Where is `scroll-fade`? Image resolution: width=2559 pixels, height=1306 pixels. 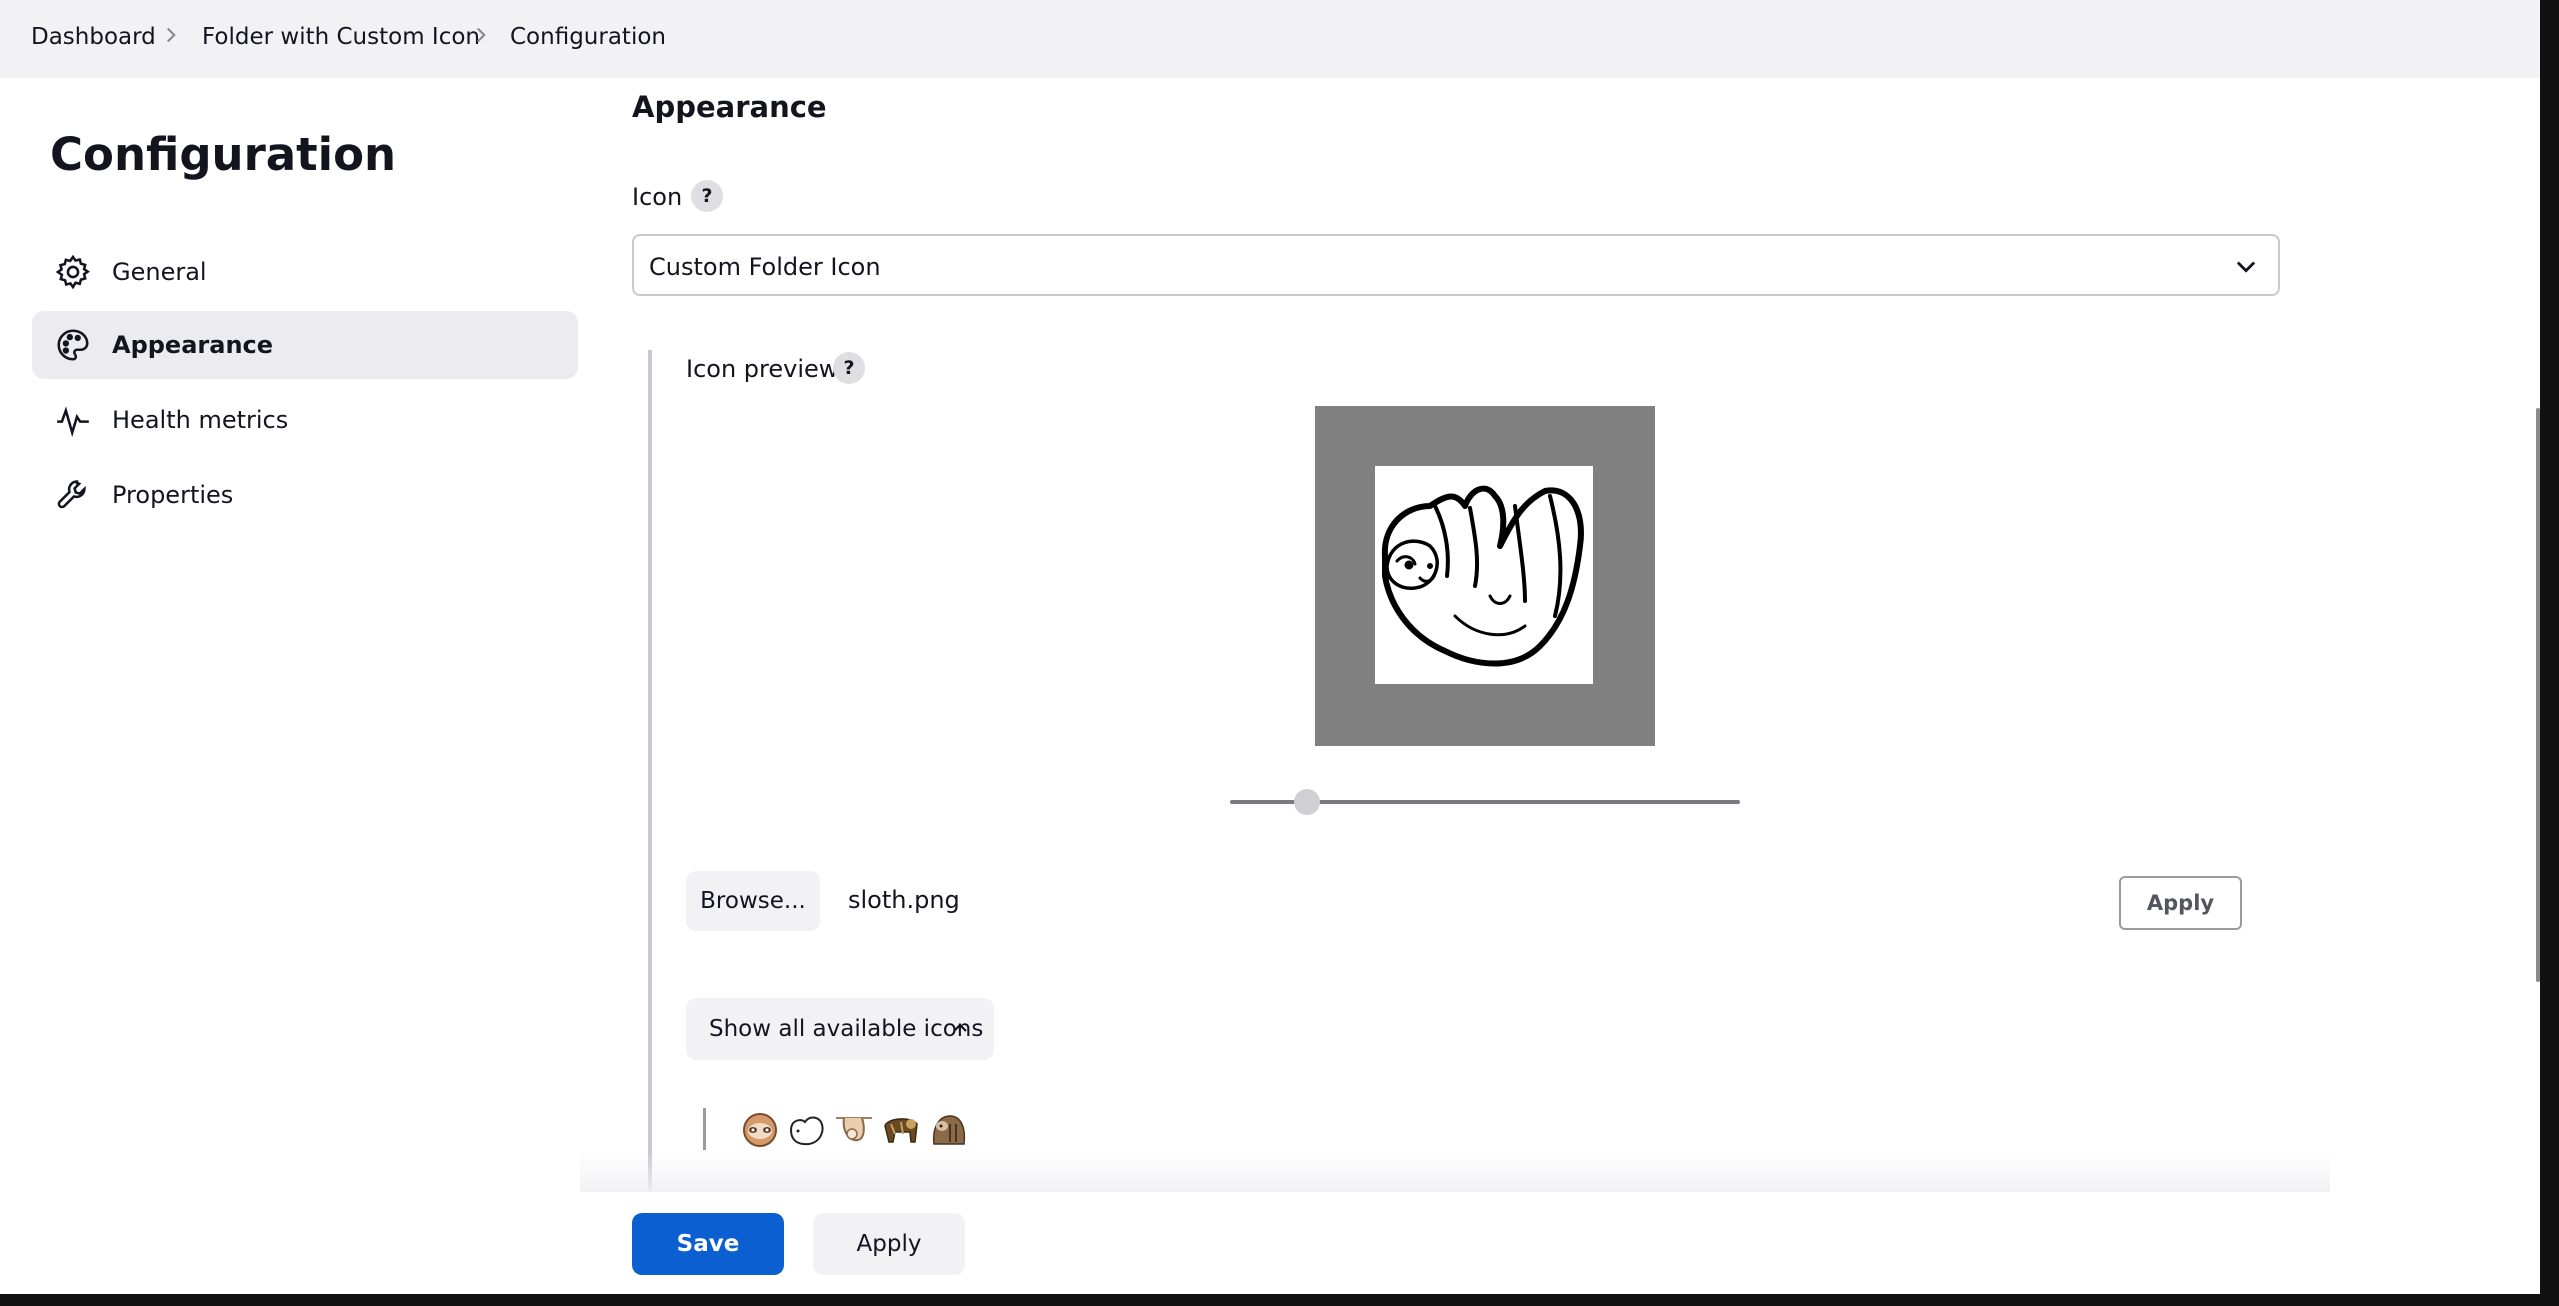
scroll-fade is located at coordinates (1455, 1171).